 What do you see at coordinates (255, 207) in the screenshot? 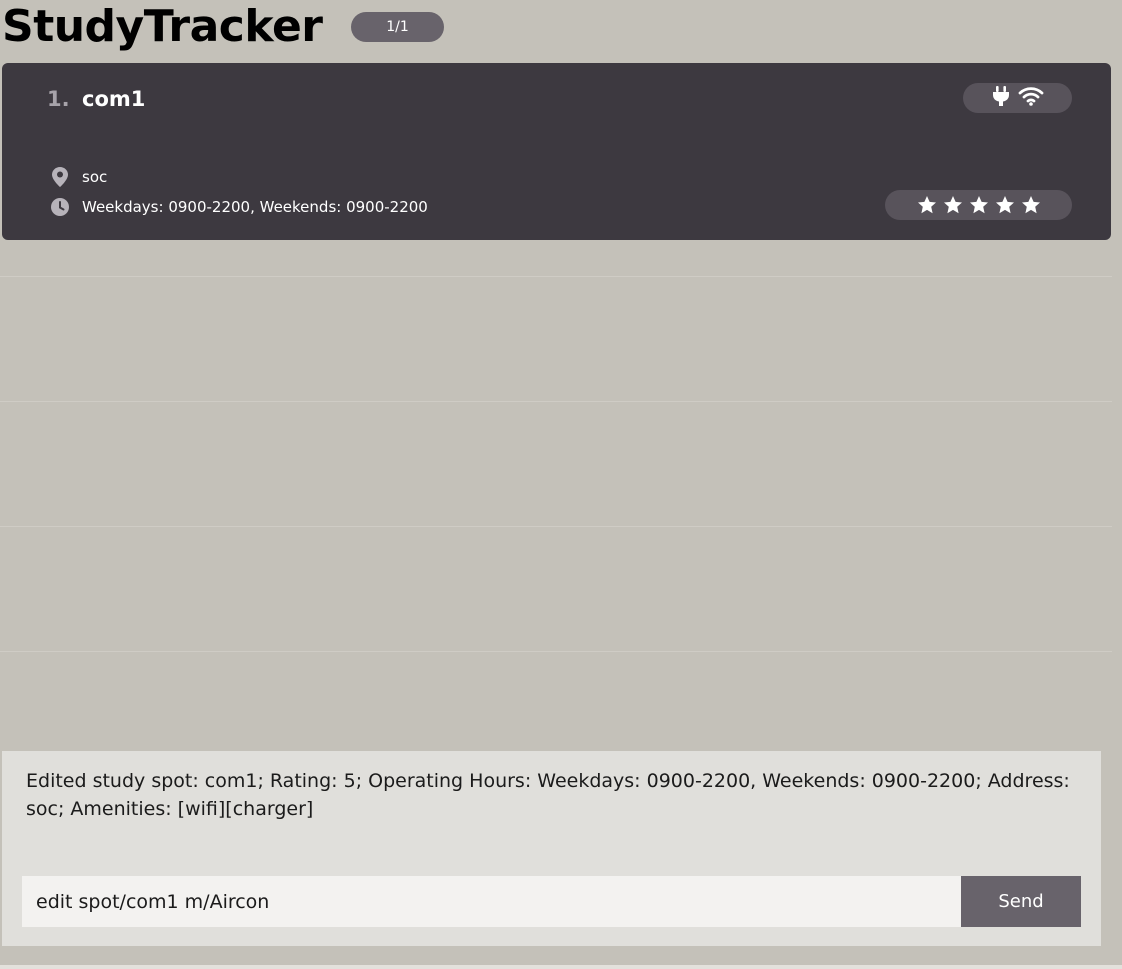
I see `spot-hours: Weekdays: 0900-2200, Weekends: 0900-2200` at bounding box center [255, 207].